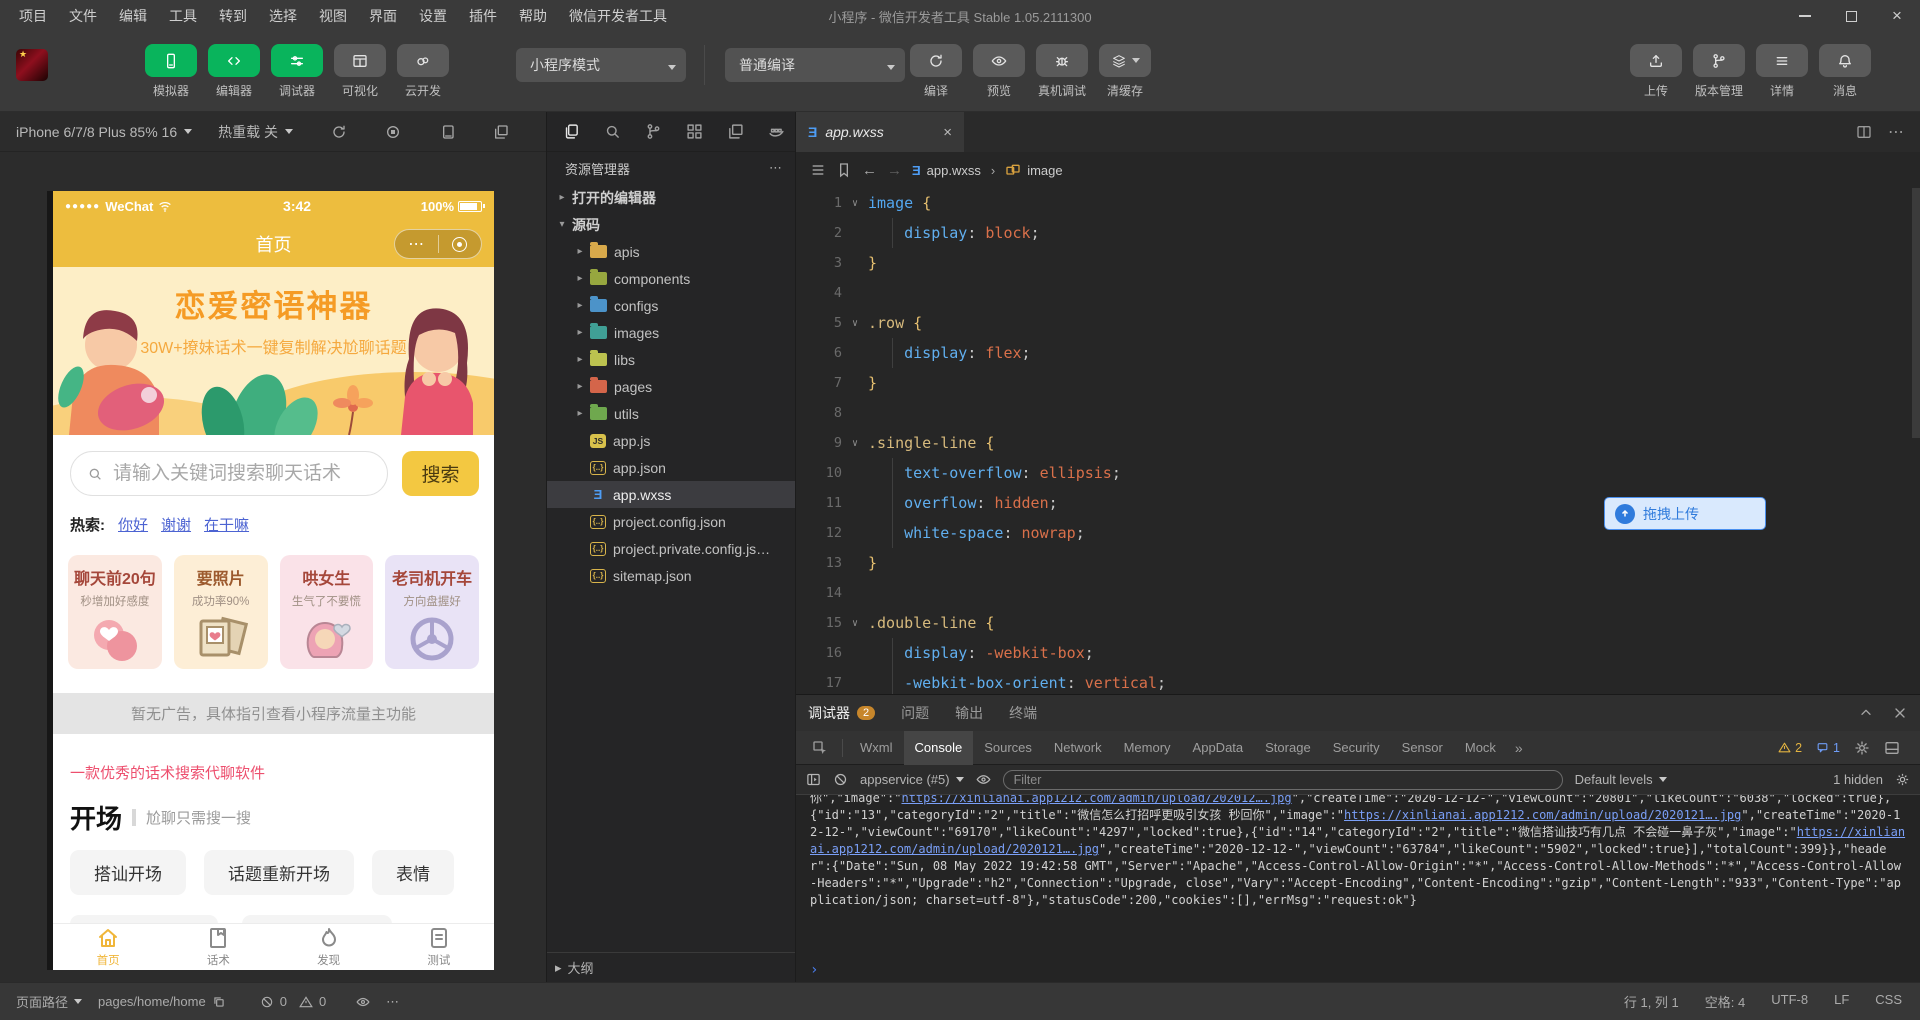  Describe the element at coordinates (183, 16) in the screenshot. I see `menu-工具: 工具` at that location.